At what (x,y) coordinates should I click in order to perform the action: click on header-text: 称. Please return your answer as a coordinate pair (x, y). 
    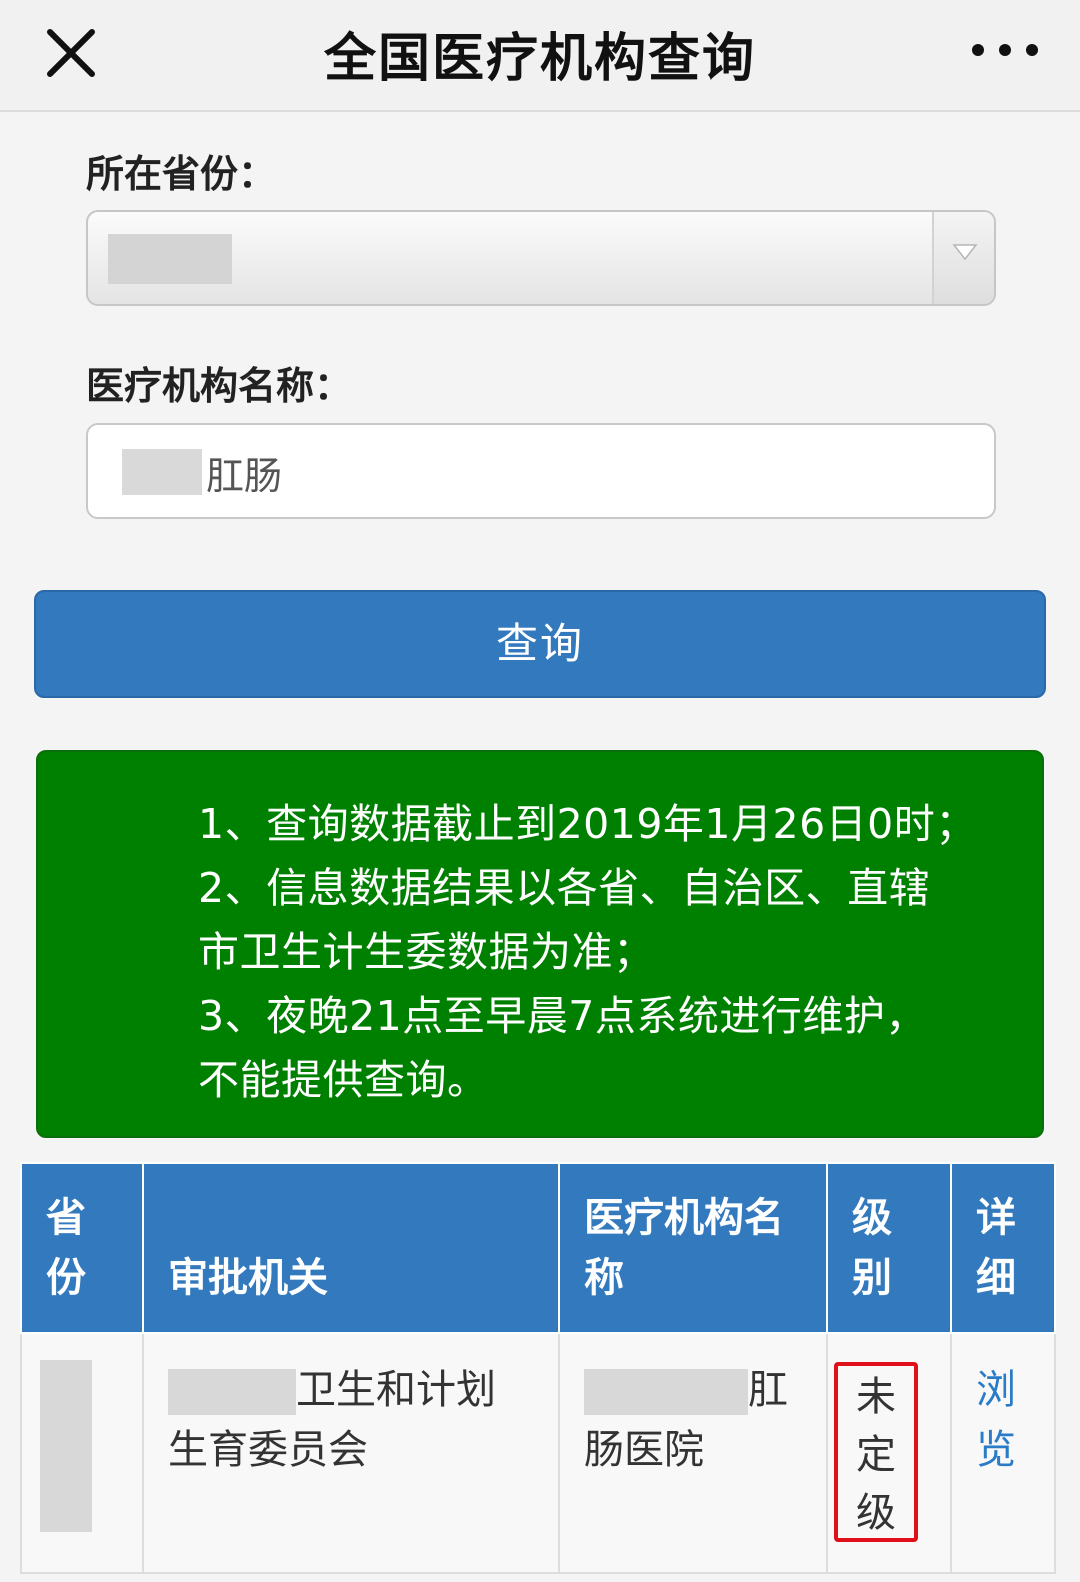
    Looking at the image, I should click on (604, 1278).